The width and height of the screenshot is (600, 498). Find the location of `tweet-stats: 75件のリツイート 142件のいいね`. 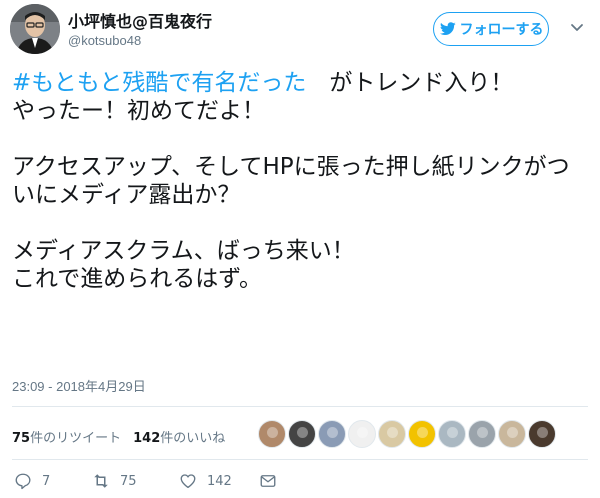

tweet-stats: 75件のリツイート 142件のいいね is located at coordinates (118, 436).